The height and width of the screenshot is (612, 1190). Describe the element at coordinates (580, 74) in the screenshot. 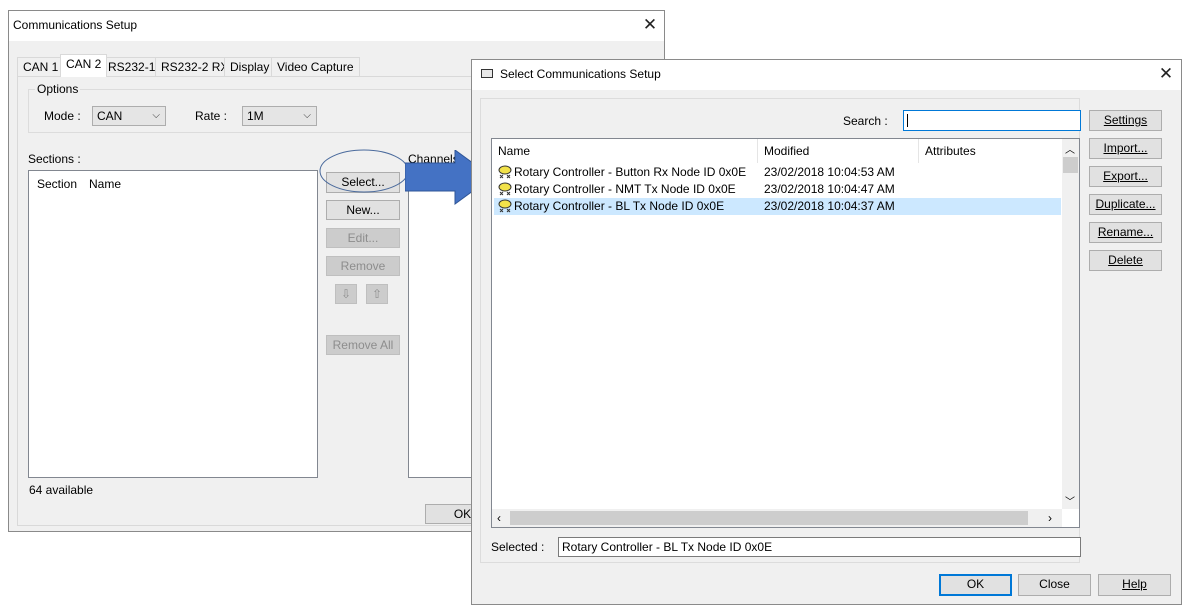

I see `dialog-title: Select Communications Setup` at that location.